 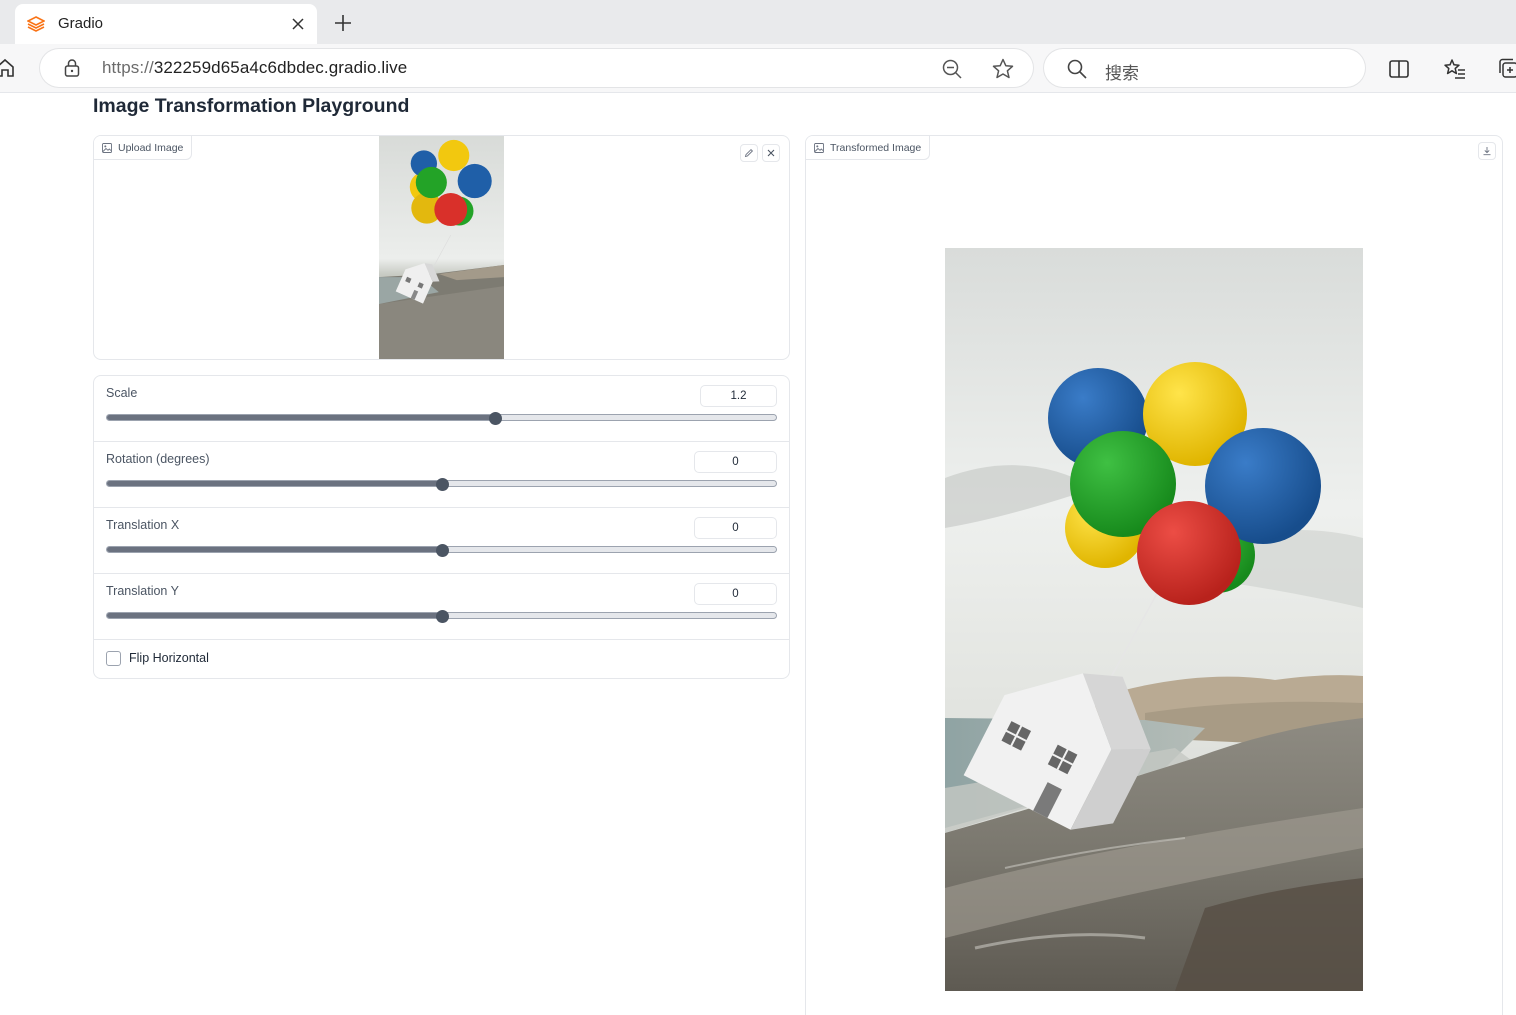 I want to click on translation-x-slider-row: Translation X 0, so click(x=441, y=541).